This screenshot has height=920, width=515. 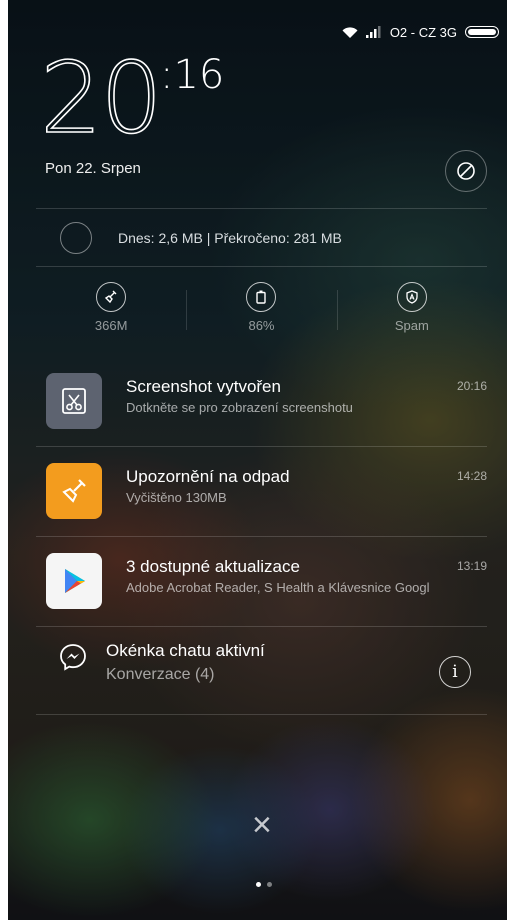 I want to click on do-not-disturb-button, so click(x=466, y=171).